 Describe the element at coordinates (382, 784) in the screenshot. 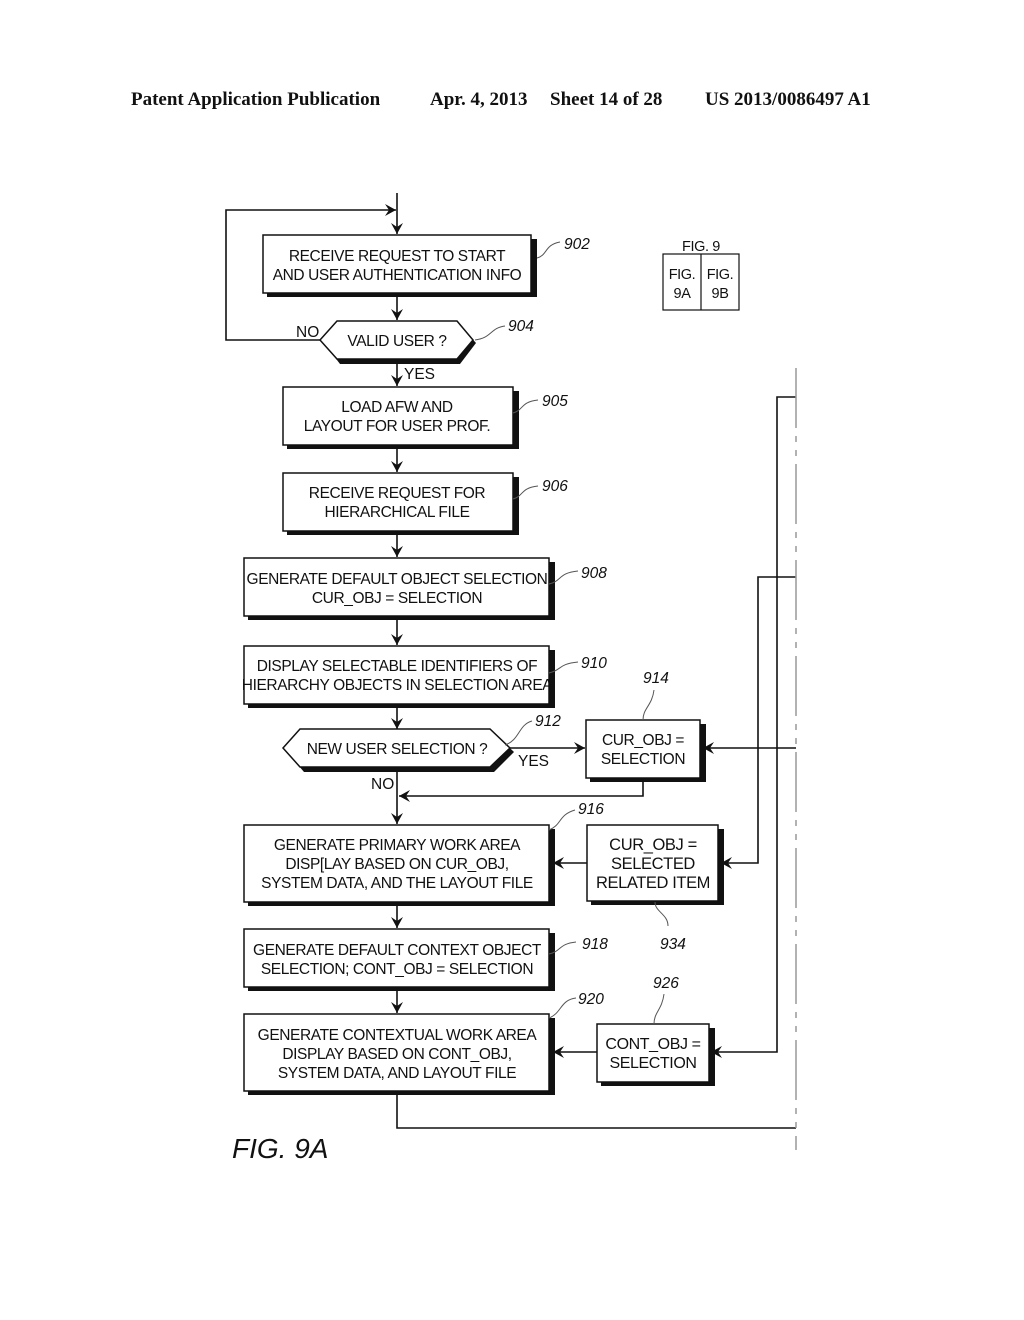

I see `label-912-no: NO` at that location.